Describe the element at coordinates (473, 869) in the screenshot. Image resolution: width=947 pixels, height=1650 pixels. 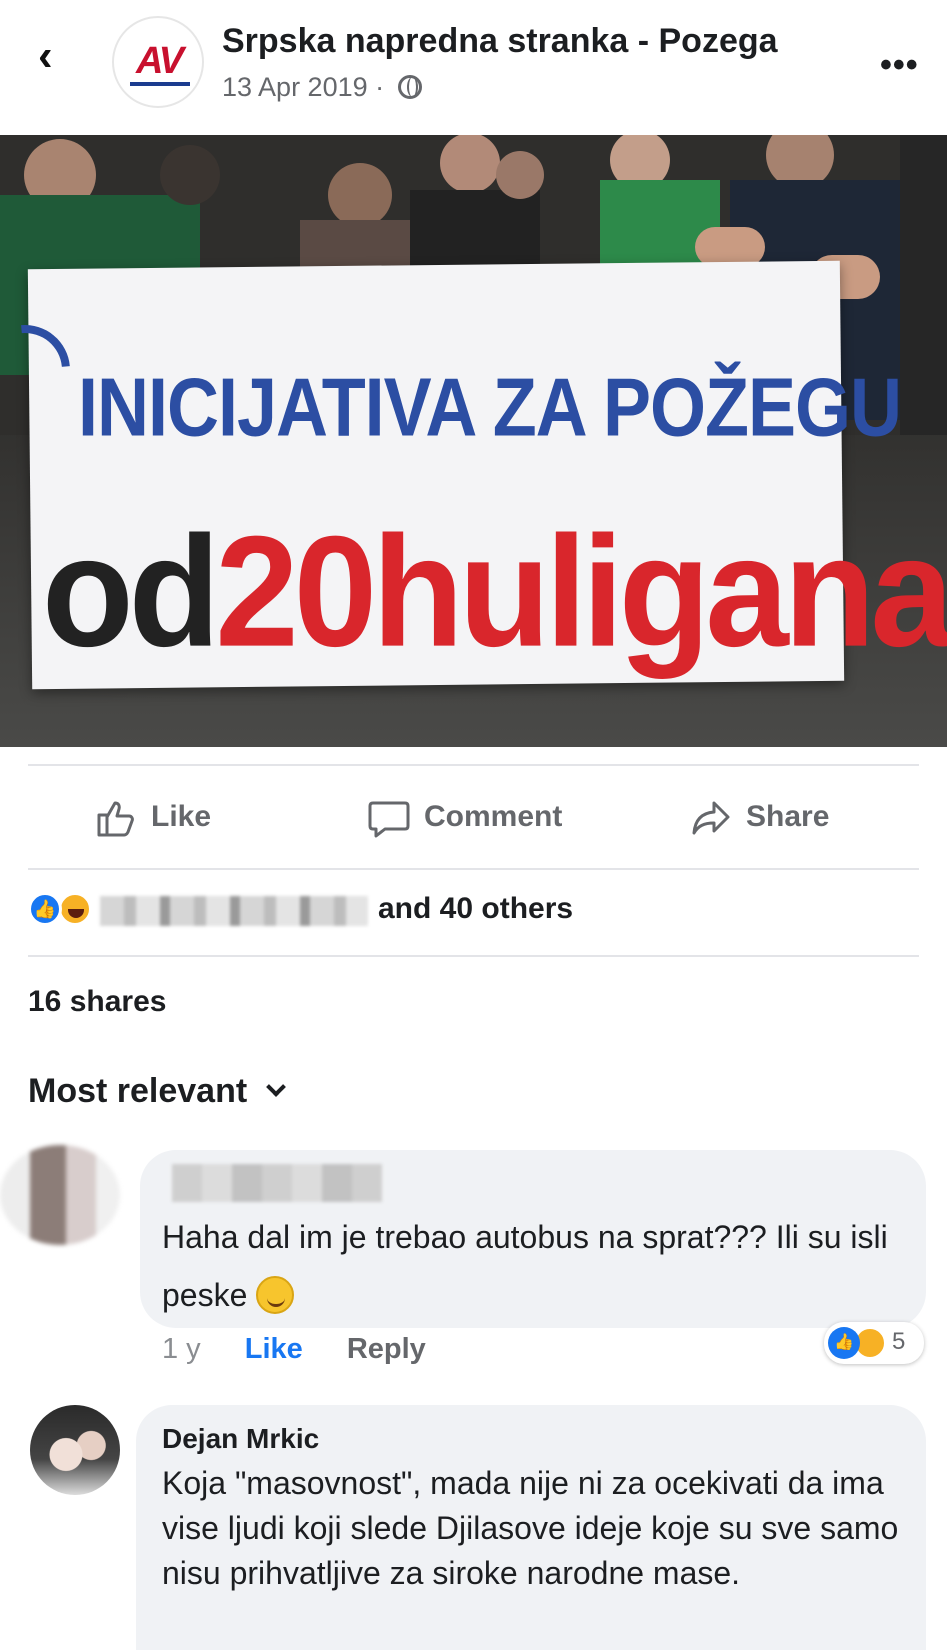
I see `divider-actions` at that location.